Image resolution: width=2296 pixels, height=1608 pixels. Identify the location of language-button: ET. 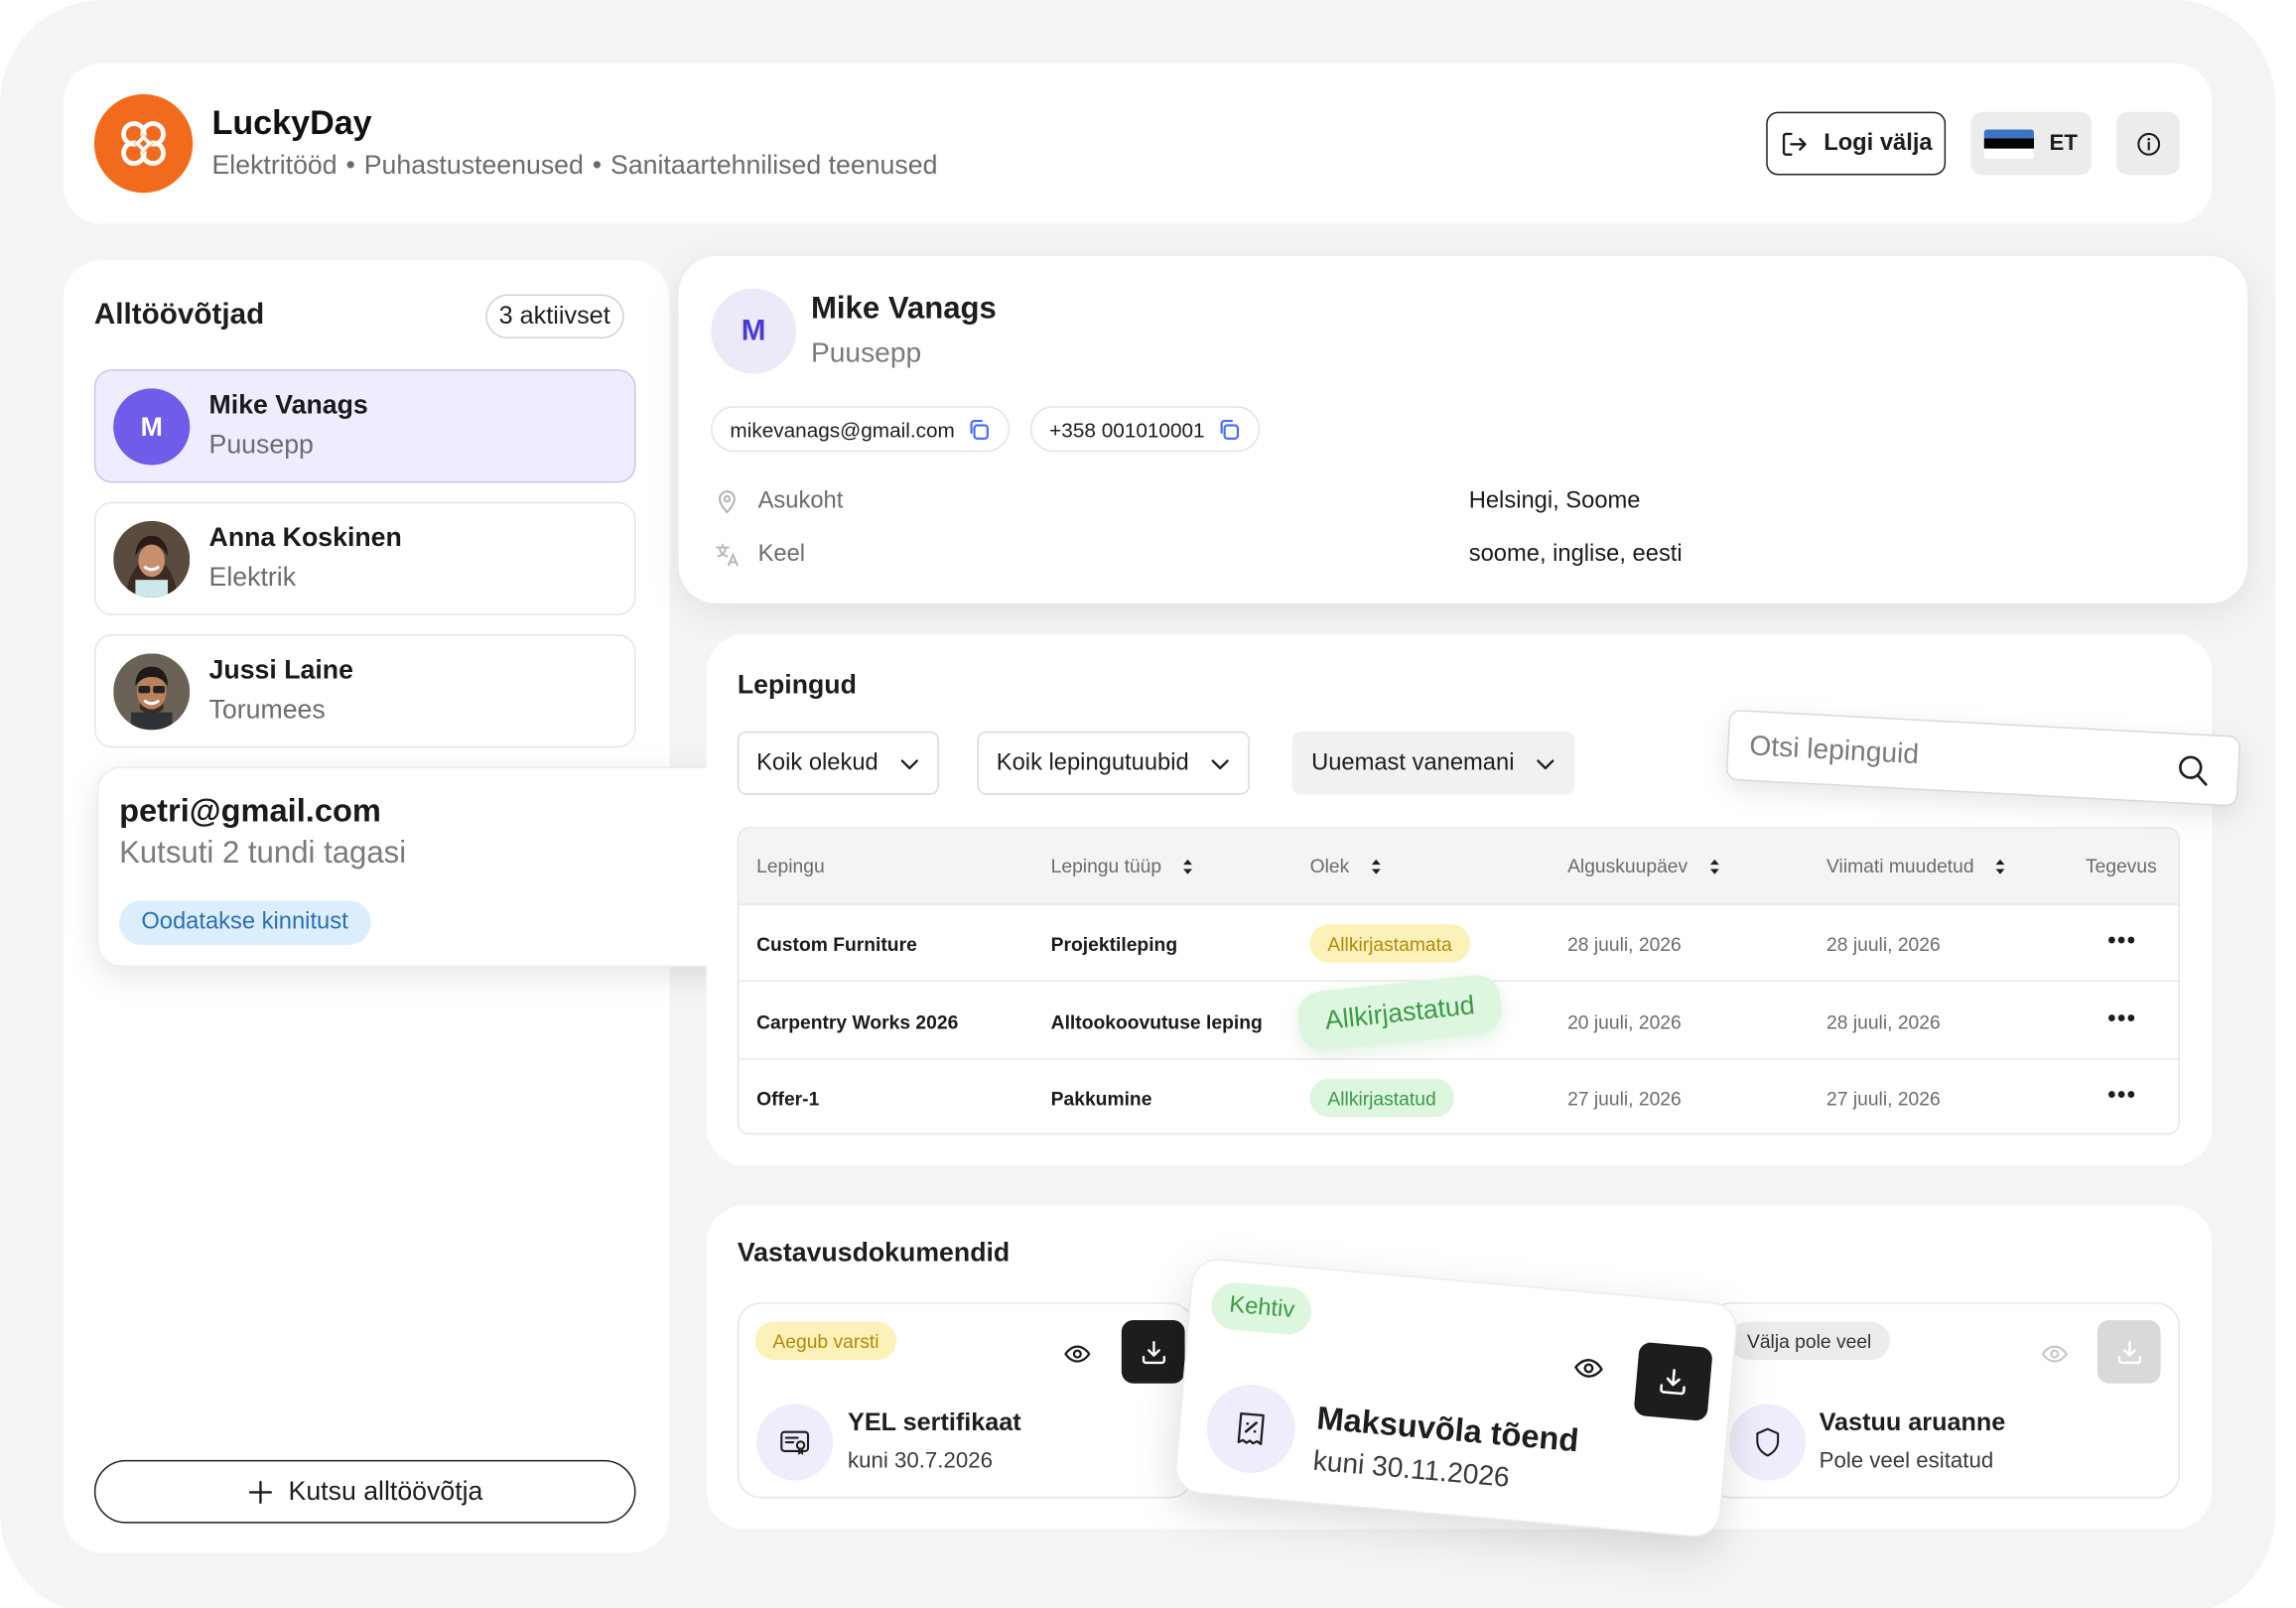
(2031, 143).